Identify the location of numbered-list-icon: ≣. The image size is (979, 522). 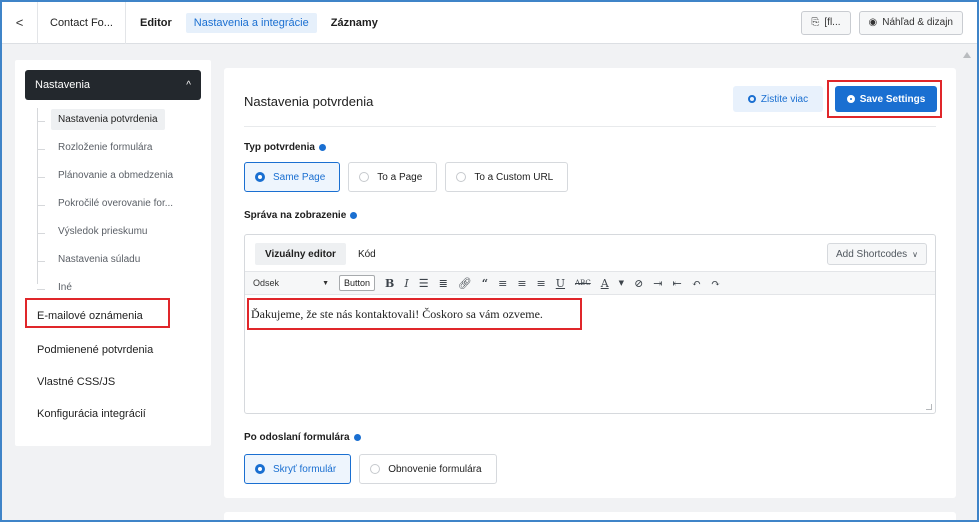
(443, 283).